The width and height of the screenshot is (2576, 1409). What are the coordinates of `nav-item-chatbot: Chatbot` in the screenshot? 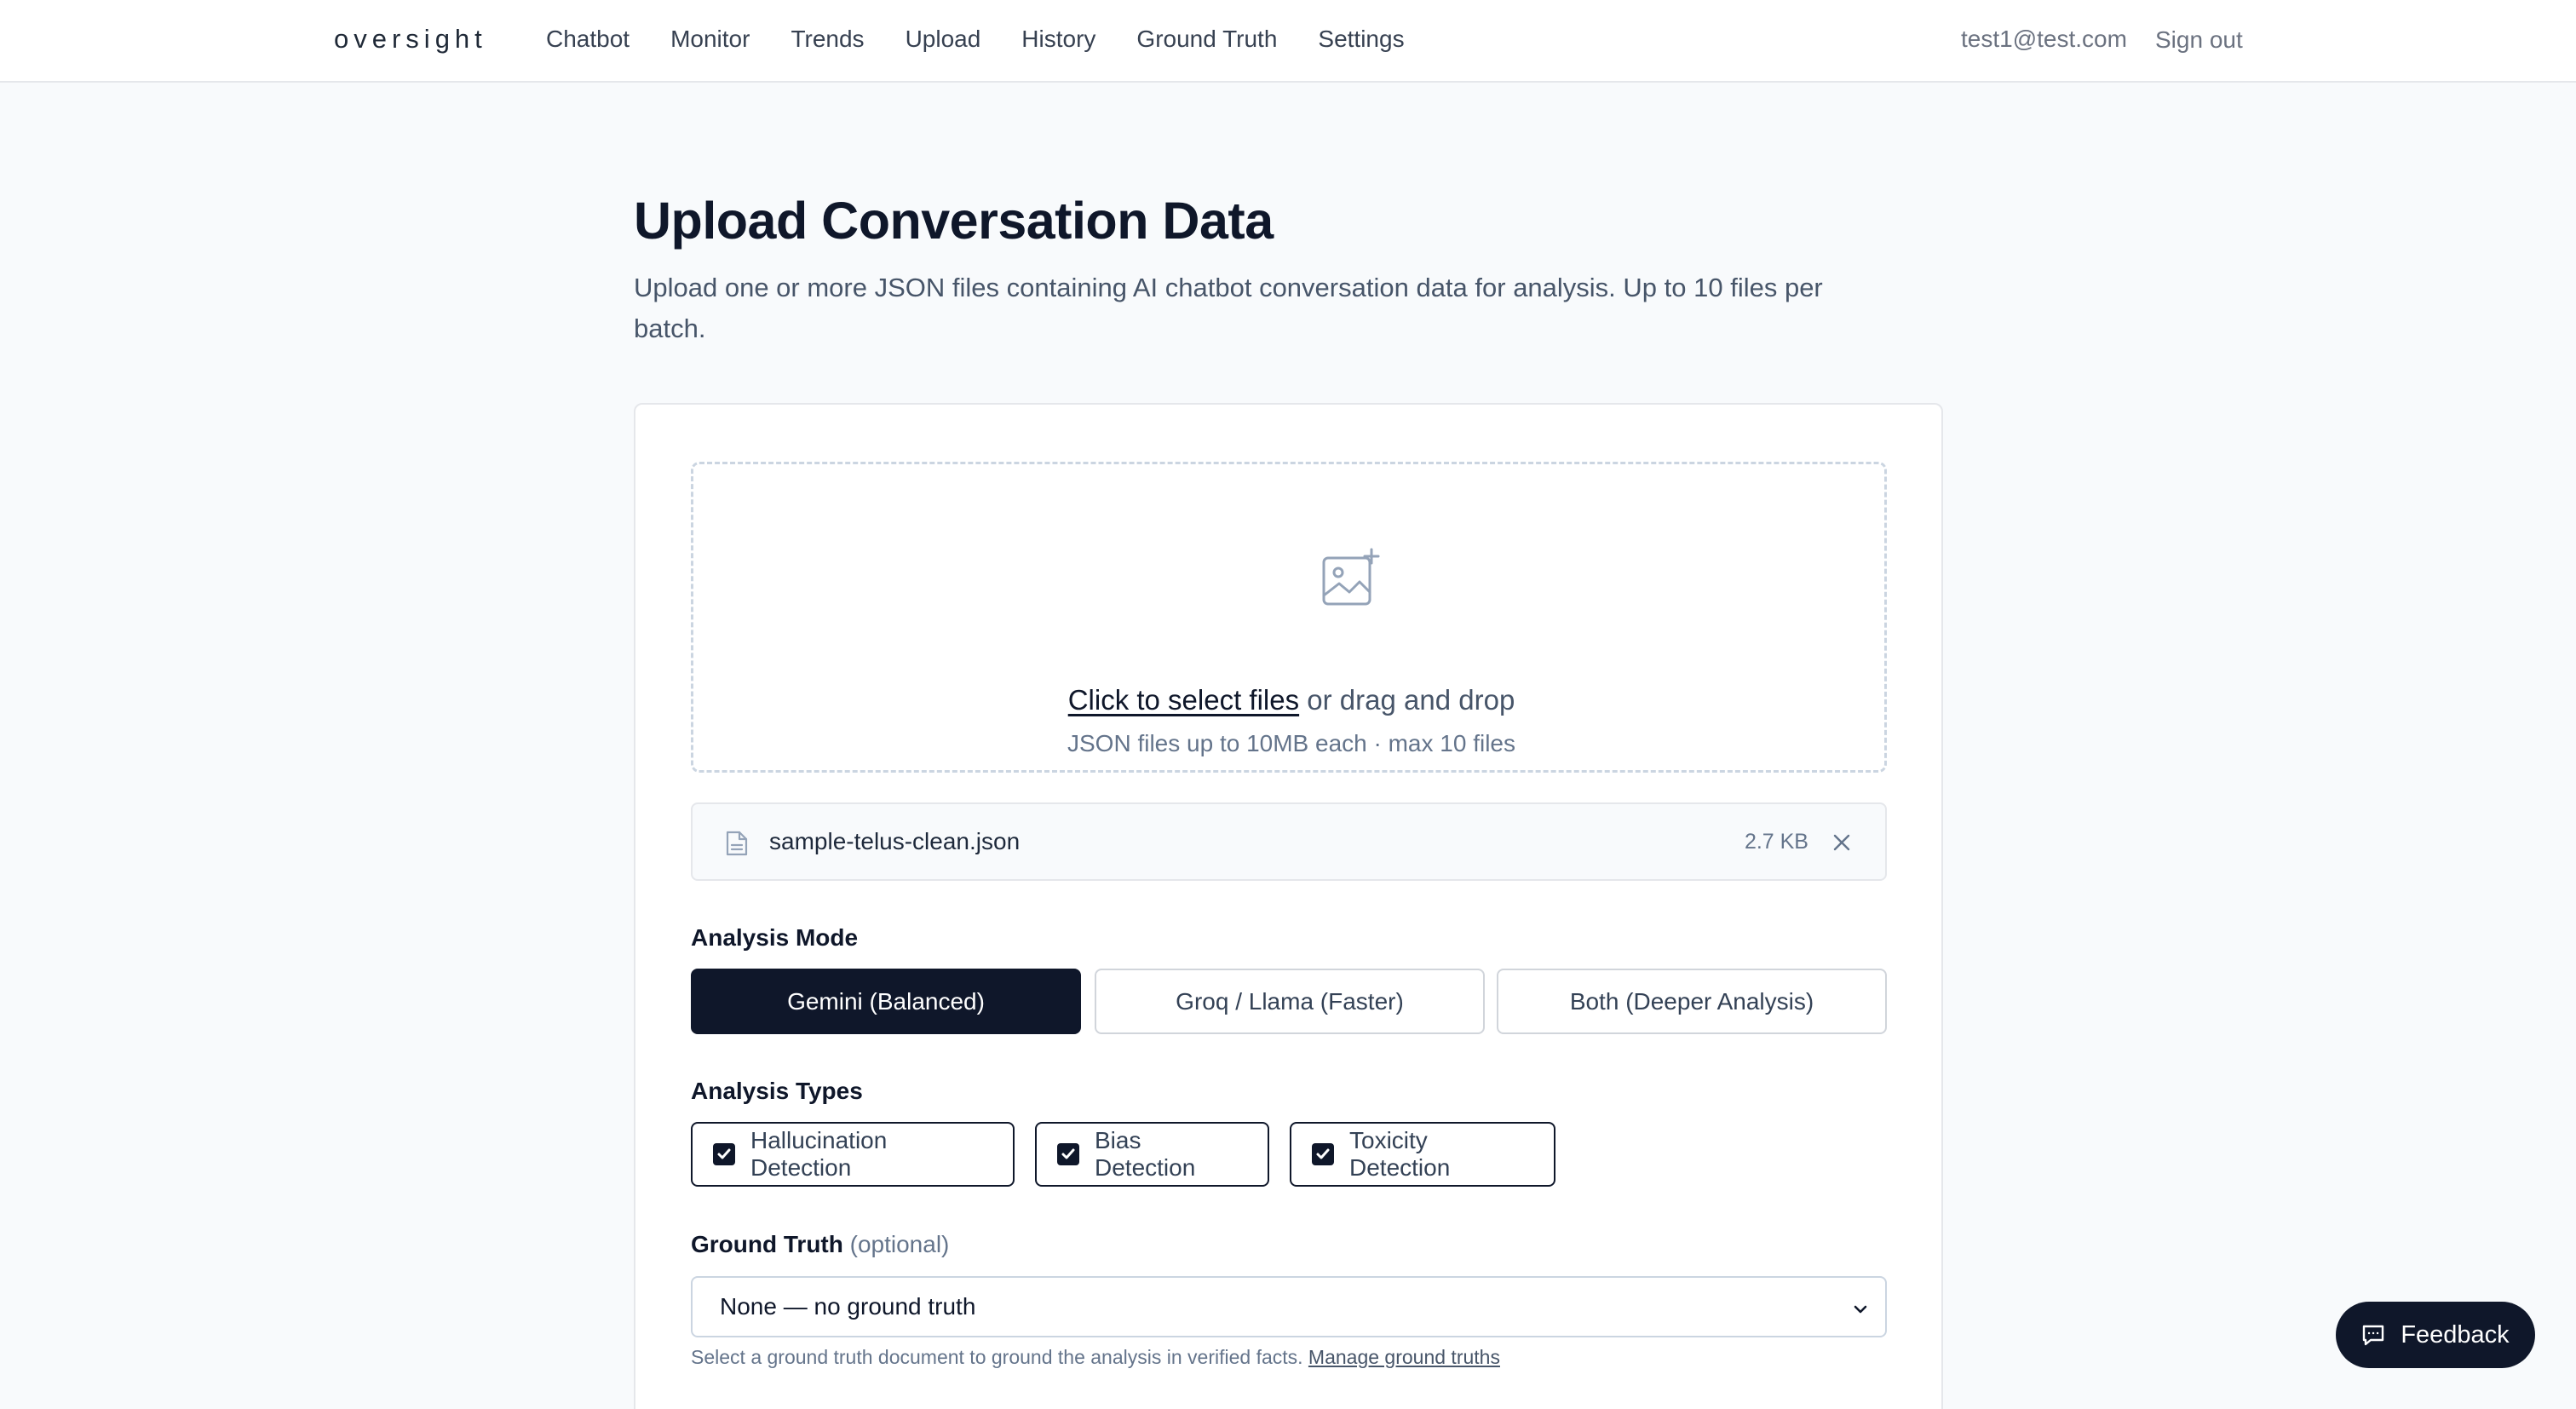 It's located at (588, 39).